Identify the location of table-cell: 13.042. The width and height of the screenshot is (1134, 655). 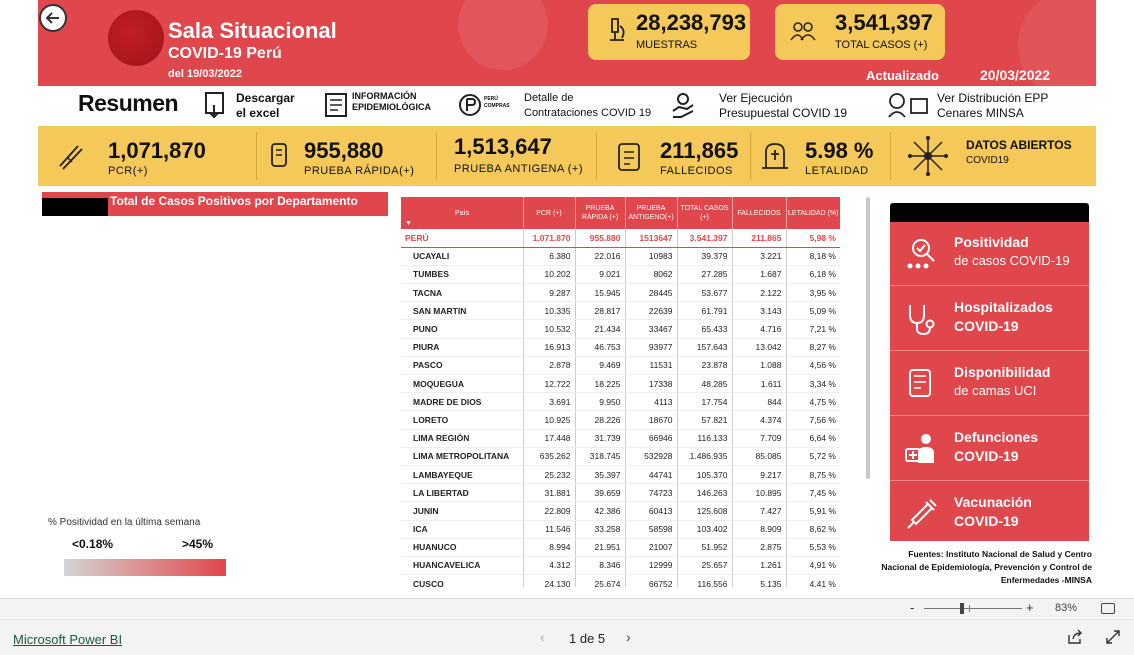
(759, 347).